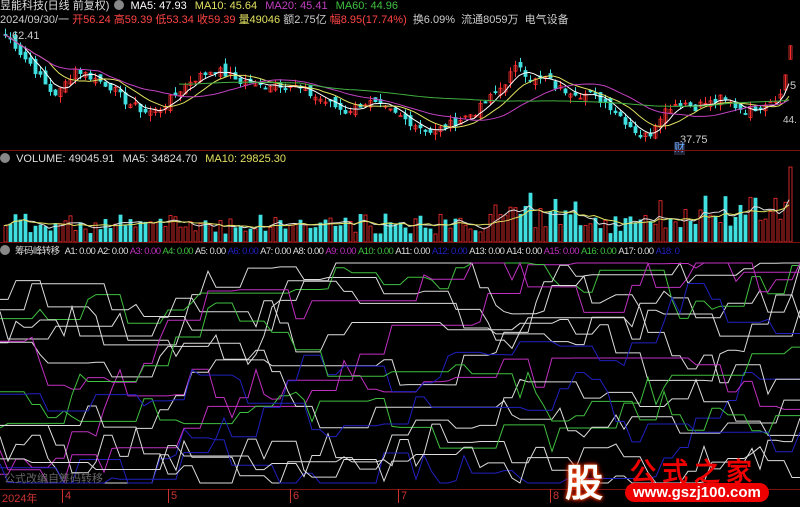 The height and width of the screenshot is (507, 800). What do you see at coordinates (404, 496) in the screenshot?
I see `x-axis-month: 7` at bounding box center [404, 496].